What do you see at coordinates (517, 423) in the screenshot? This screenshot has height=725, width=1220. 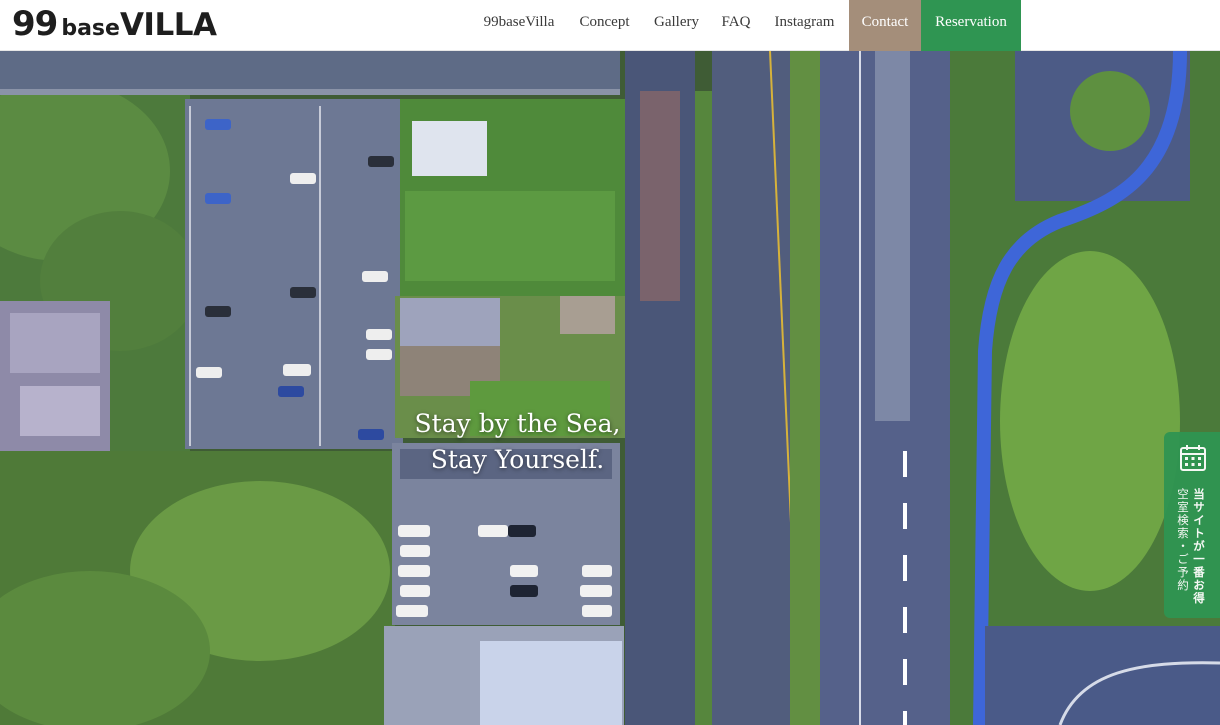 I see `tagline-line-1: Stay by the Sea,` at bounding box center [517, 423].